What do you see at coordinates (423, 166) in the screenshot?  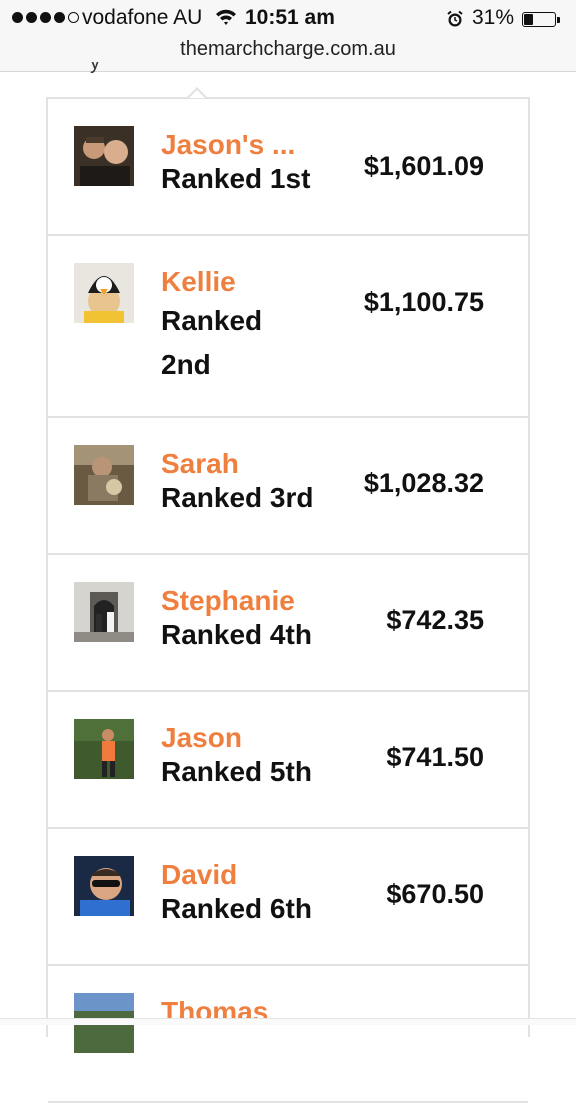 I see `amount-raised: $1,601.09` at bounding box center [423, 166].